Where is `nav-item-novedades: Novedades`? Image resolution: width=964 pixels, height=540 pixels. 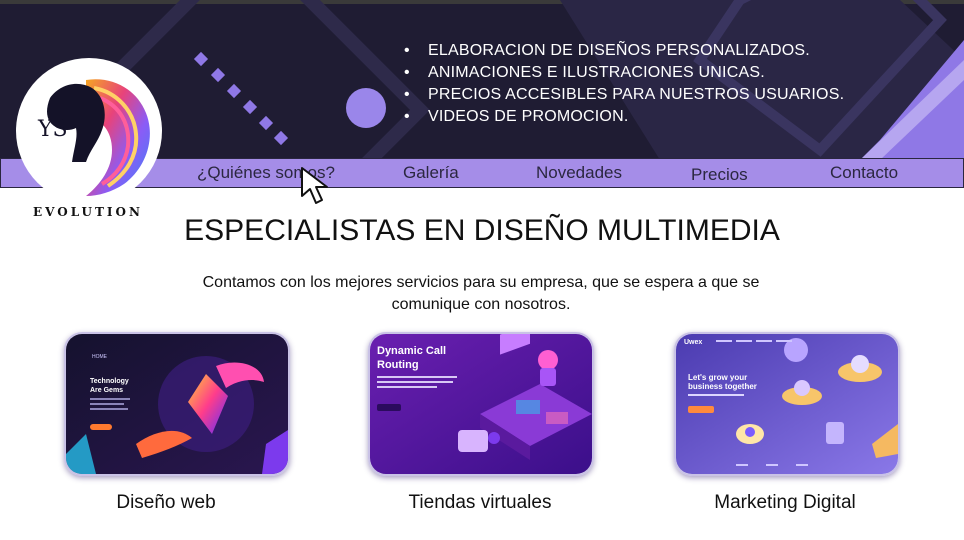 nav-item-novedades: Novedades is located at coordinates (579, 173).